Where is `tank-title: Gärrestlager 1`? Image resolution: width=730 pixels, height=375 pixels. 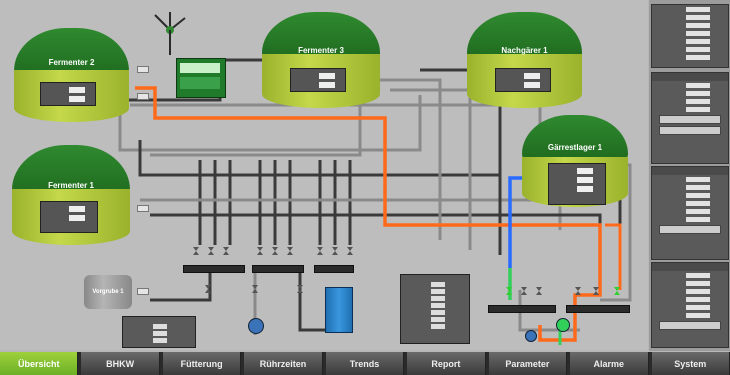
tank-title: Gärrestlager 1 is located at coordinates (575, 147).